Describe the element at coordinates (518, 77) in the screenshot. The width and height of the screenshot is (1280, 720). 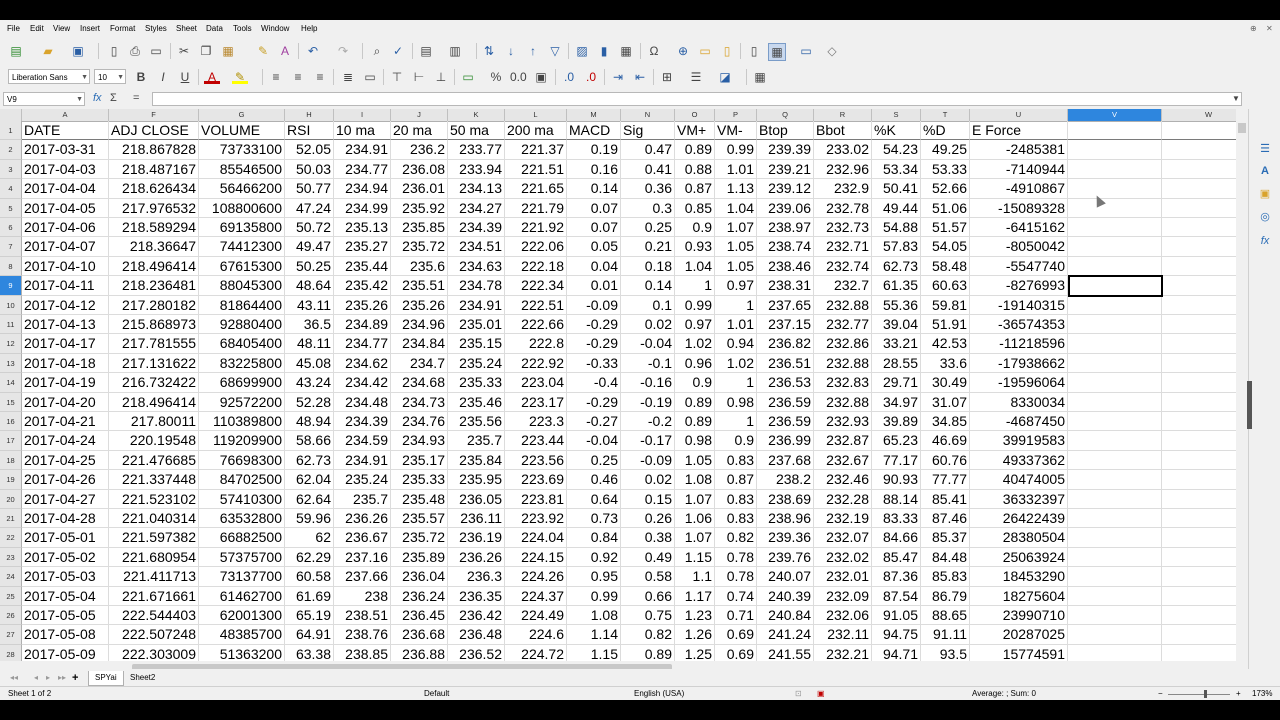
I see `number-format-icon: 0.0` at that location.